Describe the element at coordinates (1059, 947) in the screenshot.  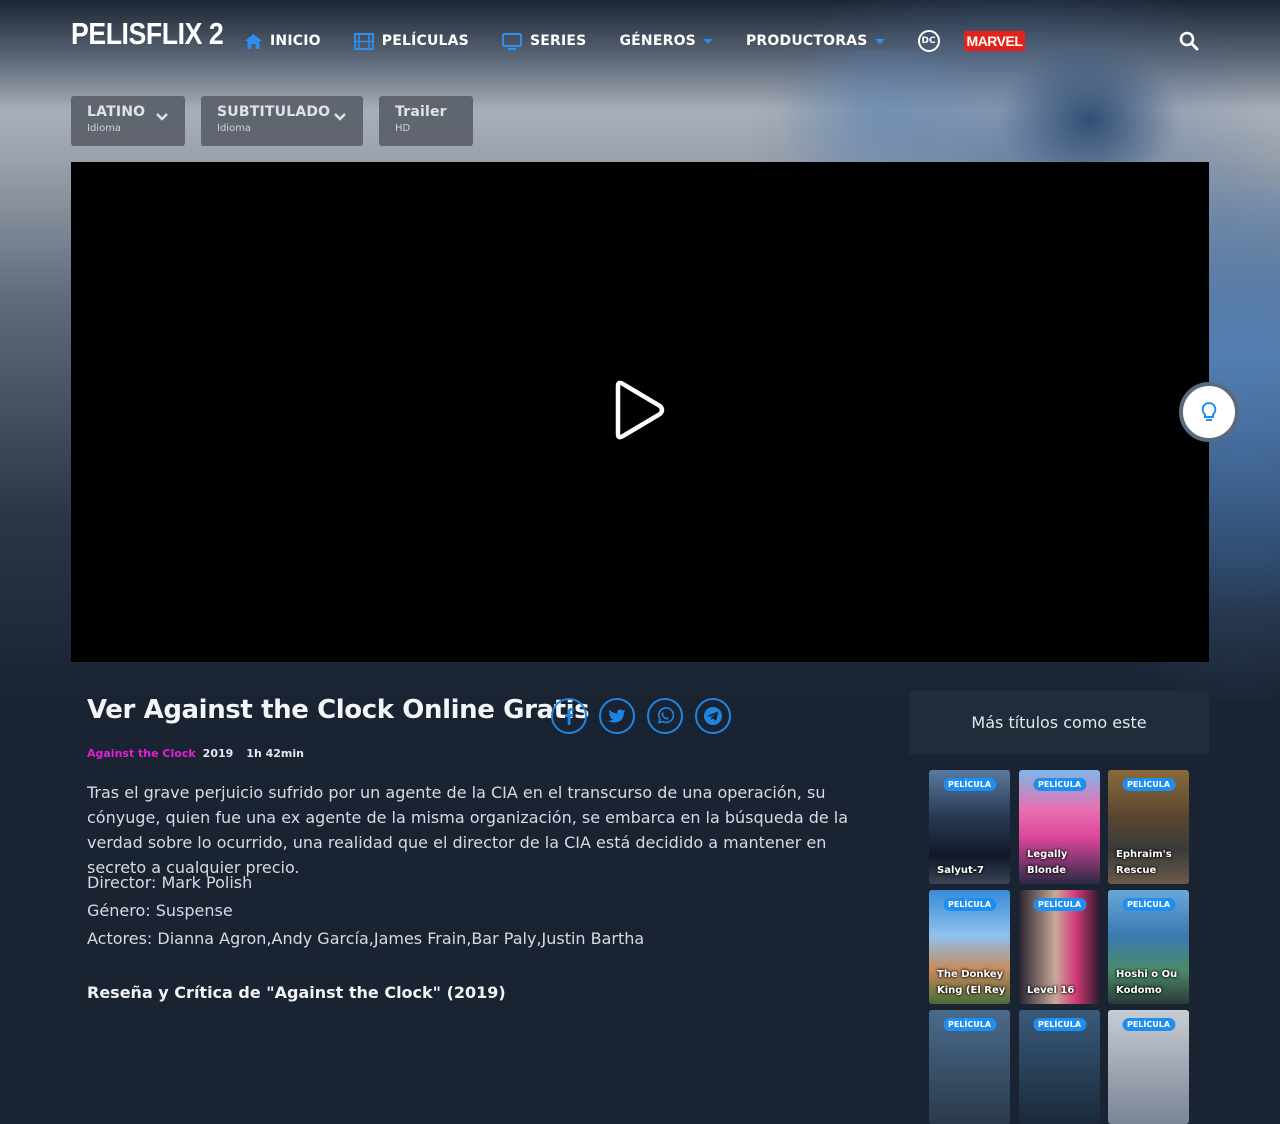
I see `related-card: PELÍCULA Level 16` at that location.